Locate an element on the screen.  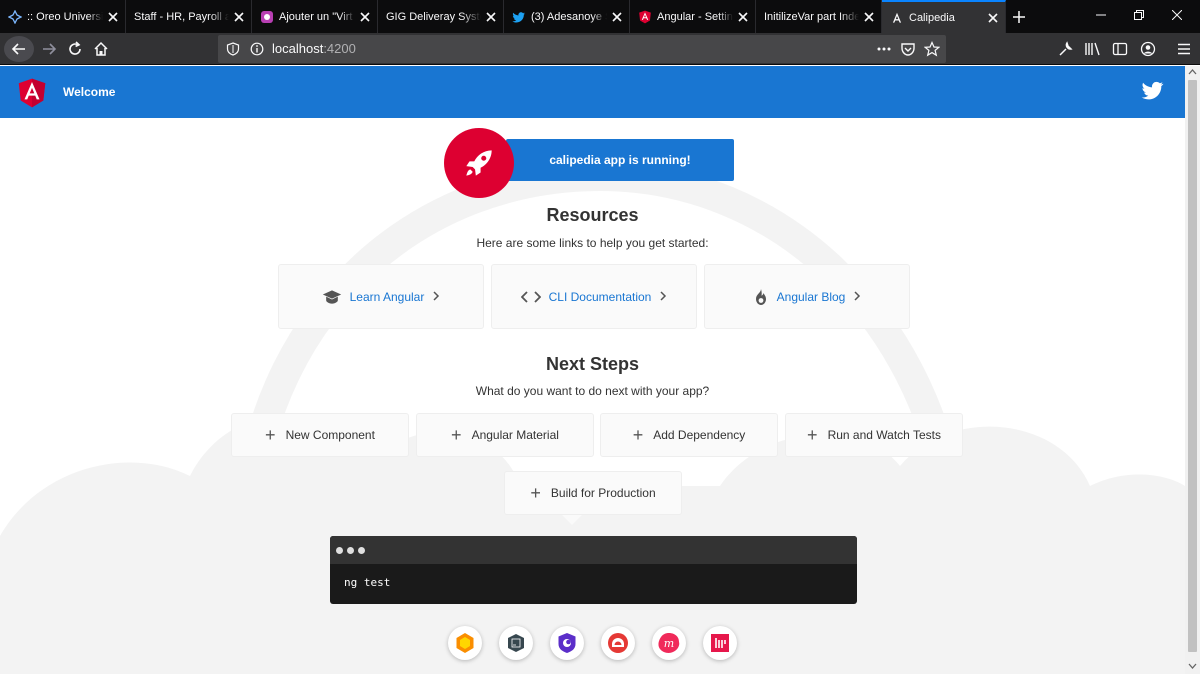
selected-caret-icon is located at coordinates (572, 520).